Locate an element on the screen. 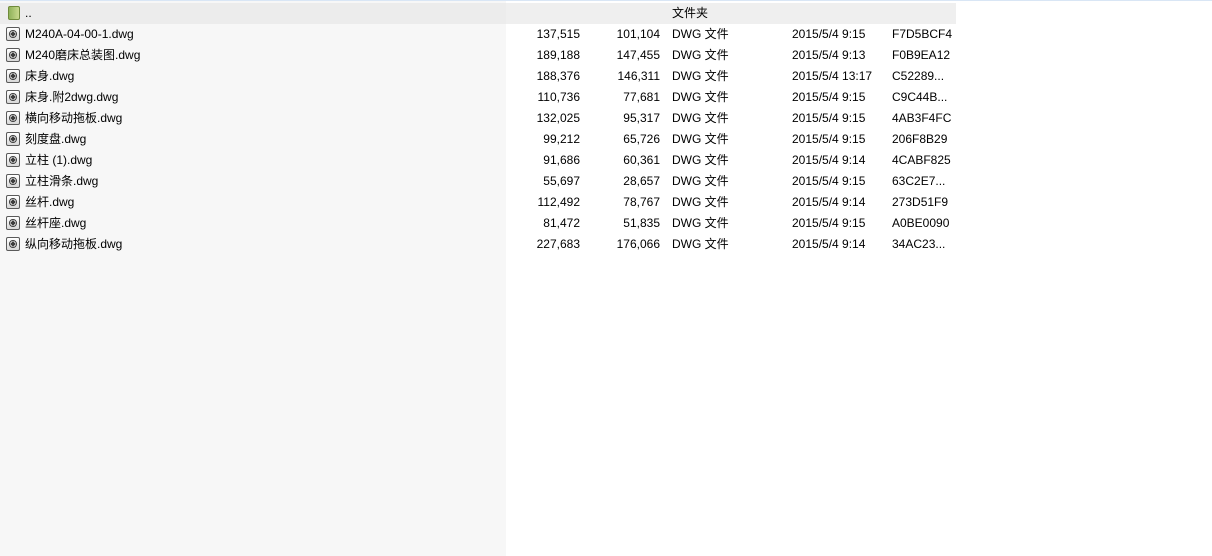 This screenshot has width=1212, height=556. file-size: 137,515 is located at coordinates (558, 34).